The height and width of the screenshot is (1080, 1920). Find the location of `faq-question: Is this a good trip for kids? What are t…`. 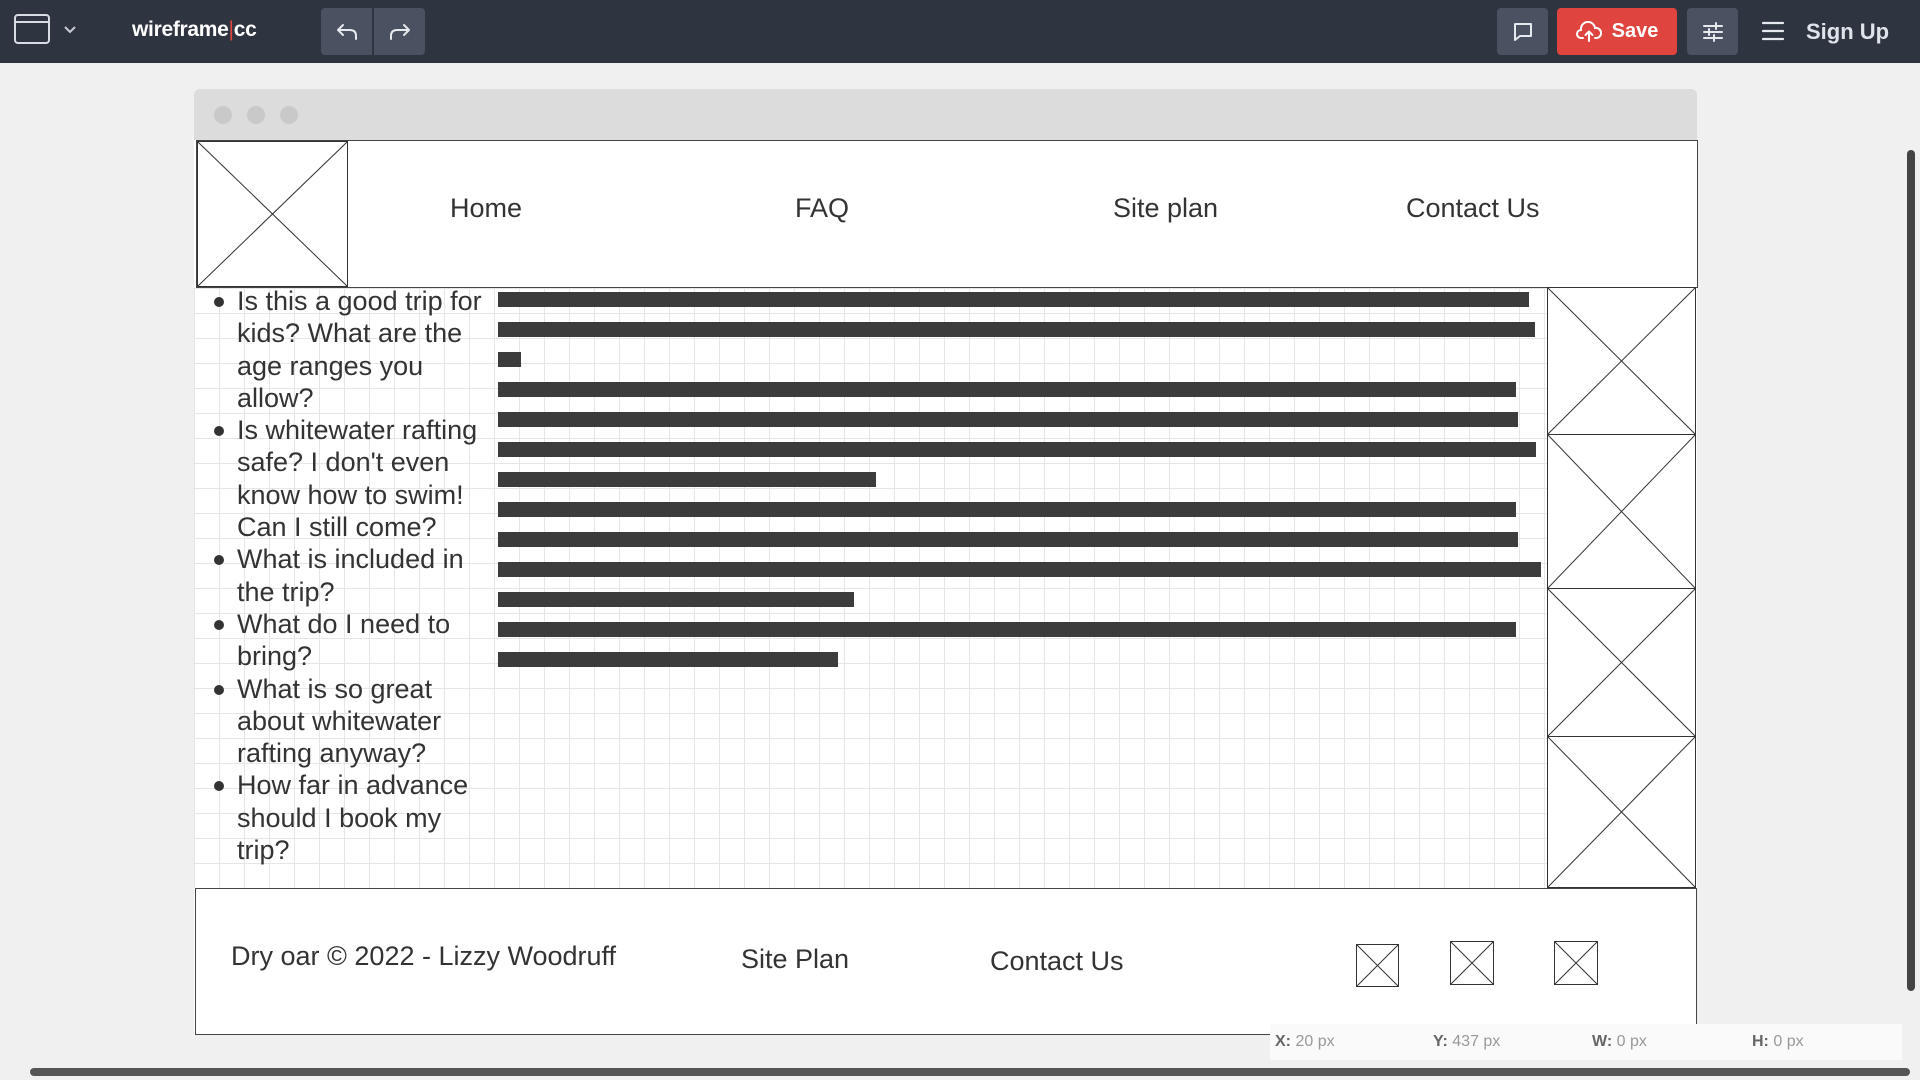

faq-question: Is this a good trip for kids? What are t… is located at coordinates (357, 349).